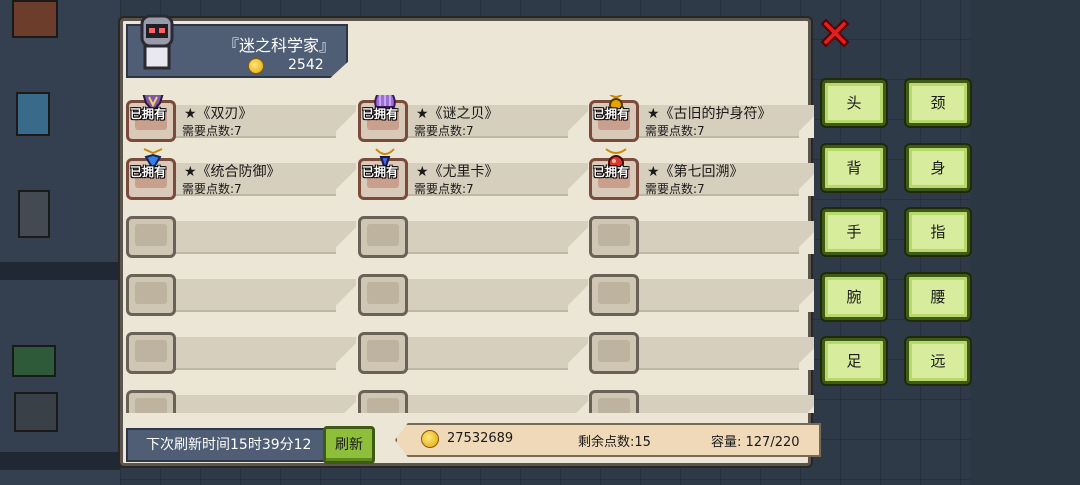 Image resolution: width=1080 pixels, height=485 pixels. I want to click on item-slot: 已拥有 ★《古旧的护身符》 需要点数:7, so click(701, 120).